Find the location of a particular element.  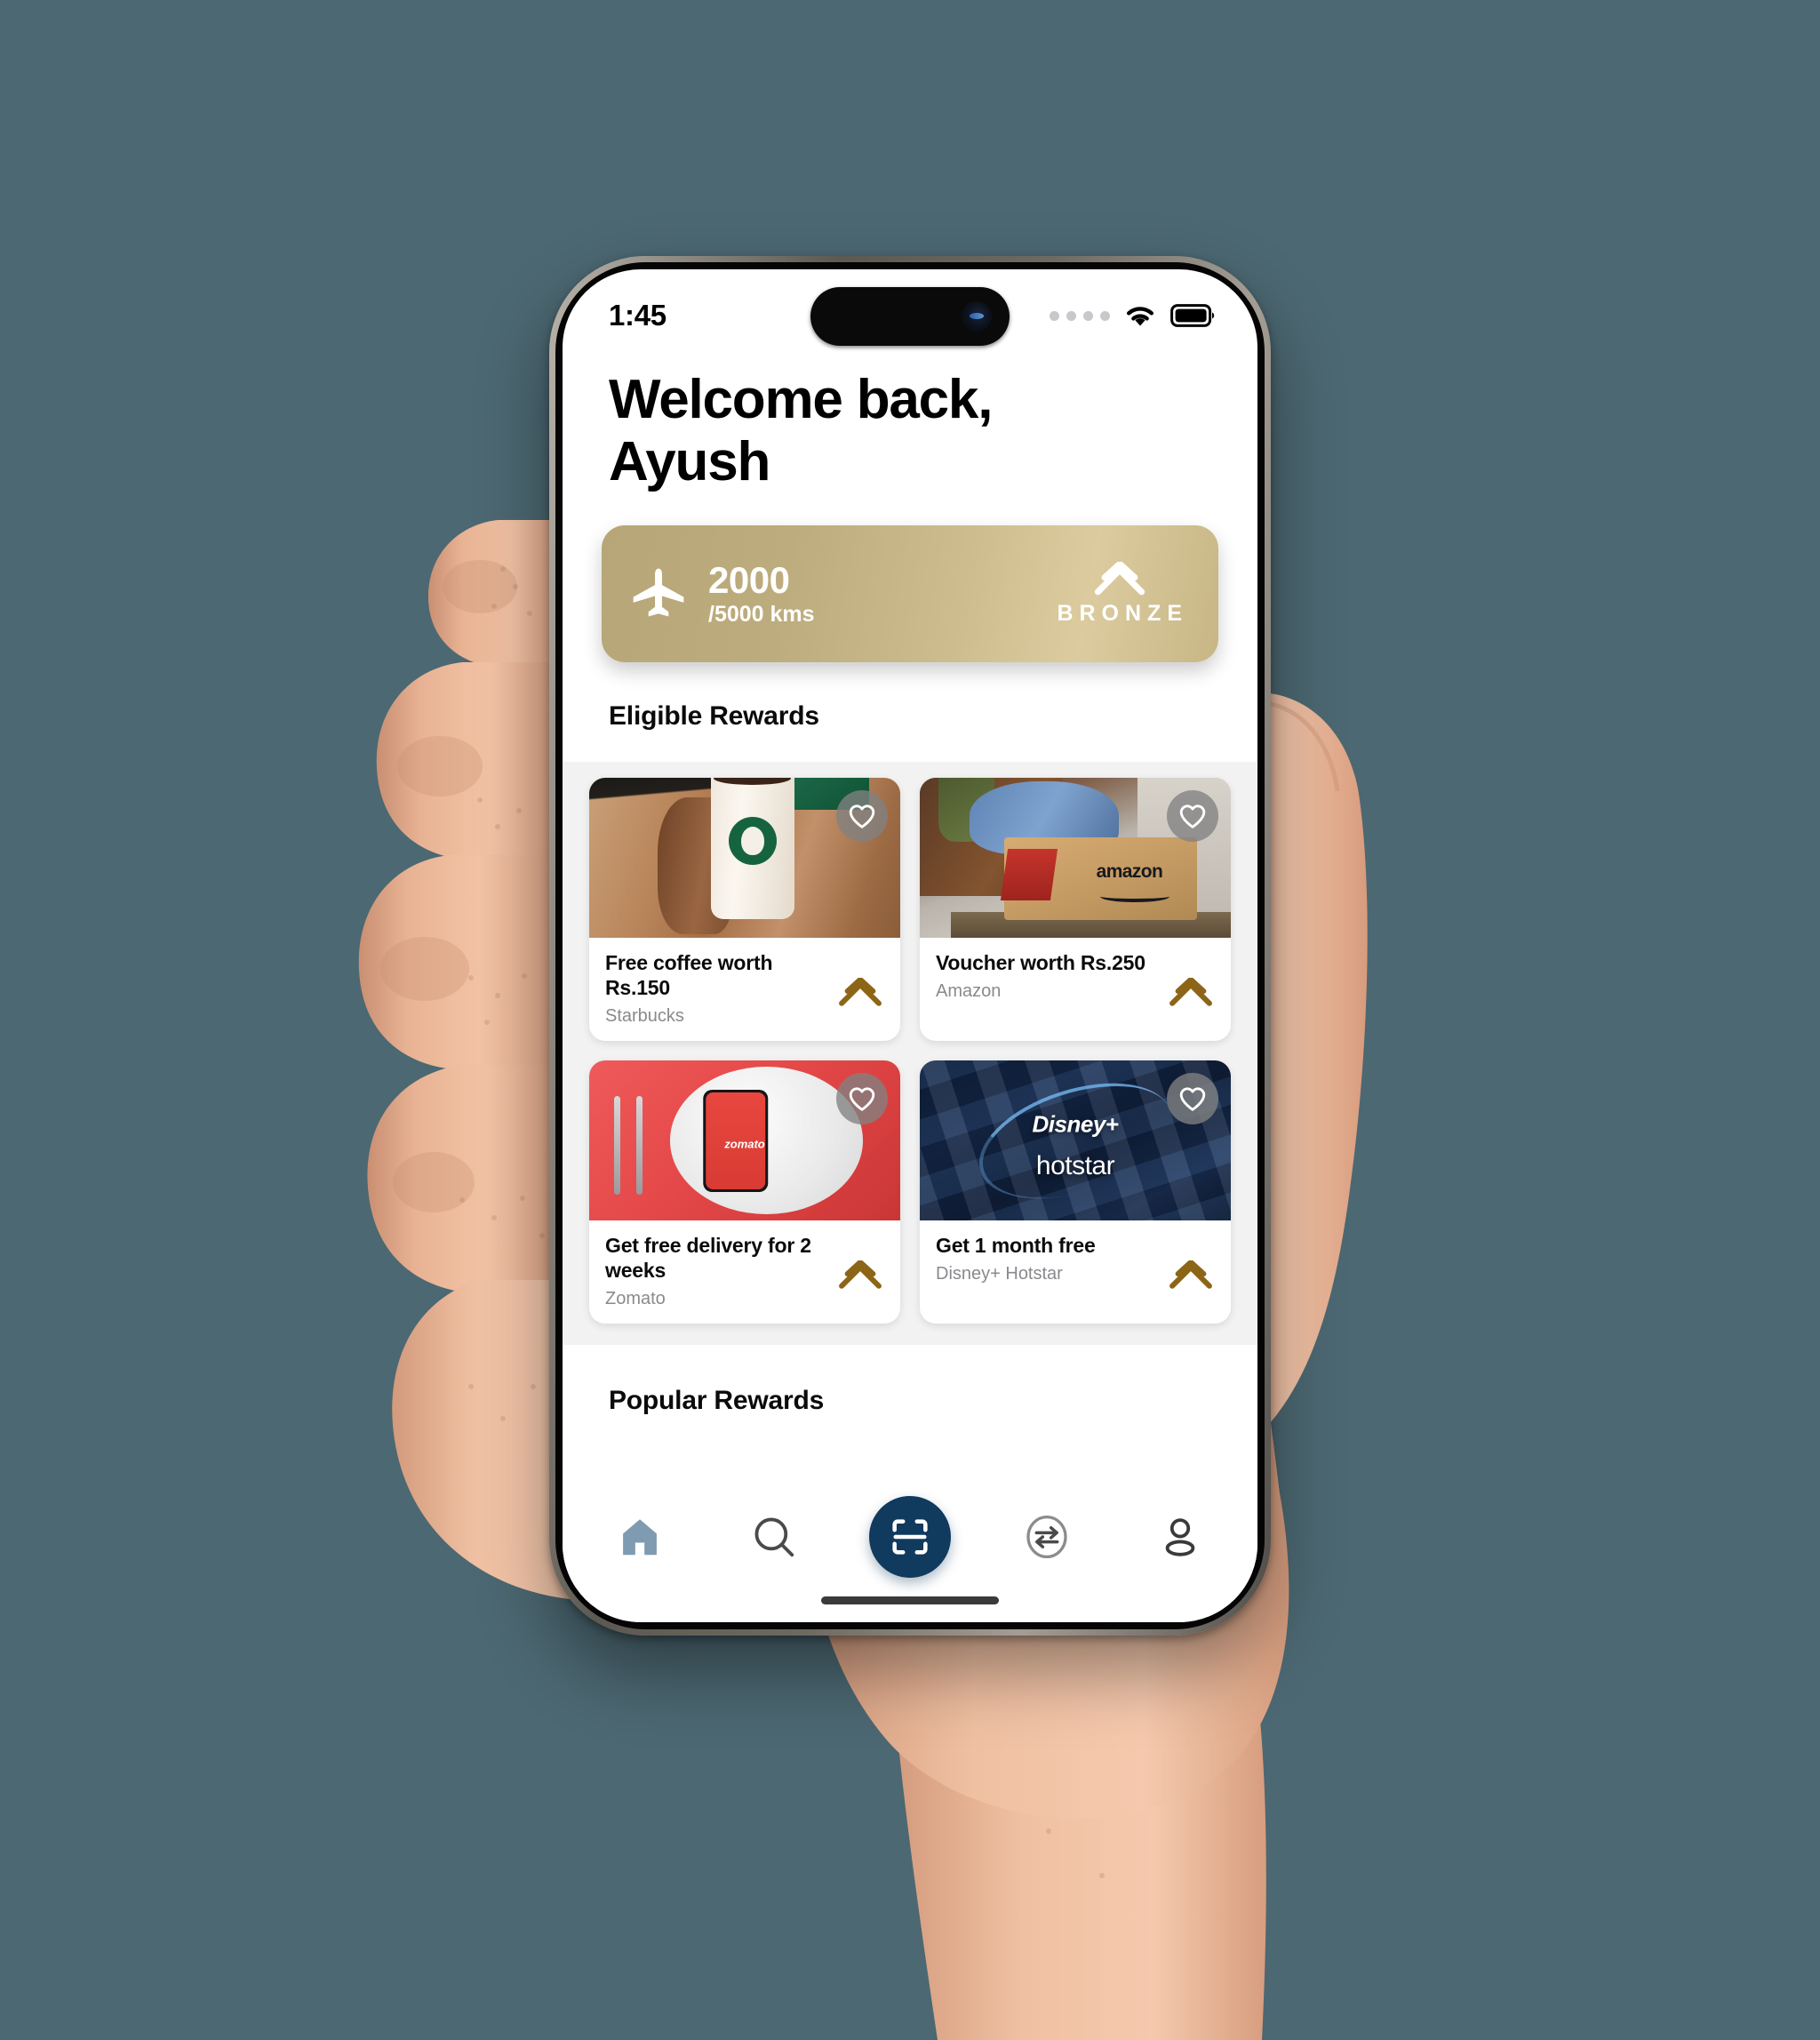

search-icon is located at coordinates (774, 1537).